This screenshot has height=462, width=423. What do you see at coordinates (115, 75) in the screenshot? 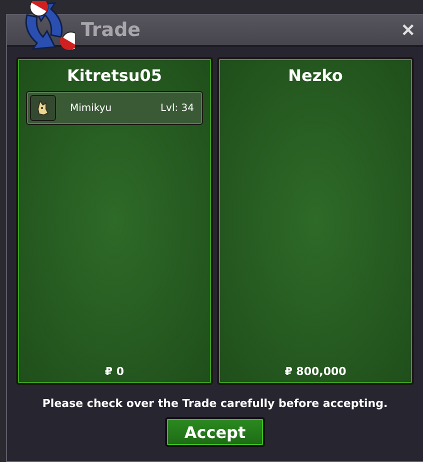
I see `player-name: Kitretsu05` at bounding box center [115, 75].